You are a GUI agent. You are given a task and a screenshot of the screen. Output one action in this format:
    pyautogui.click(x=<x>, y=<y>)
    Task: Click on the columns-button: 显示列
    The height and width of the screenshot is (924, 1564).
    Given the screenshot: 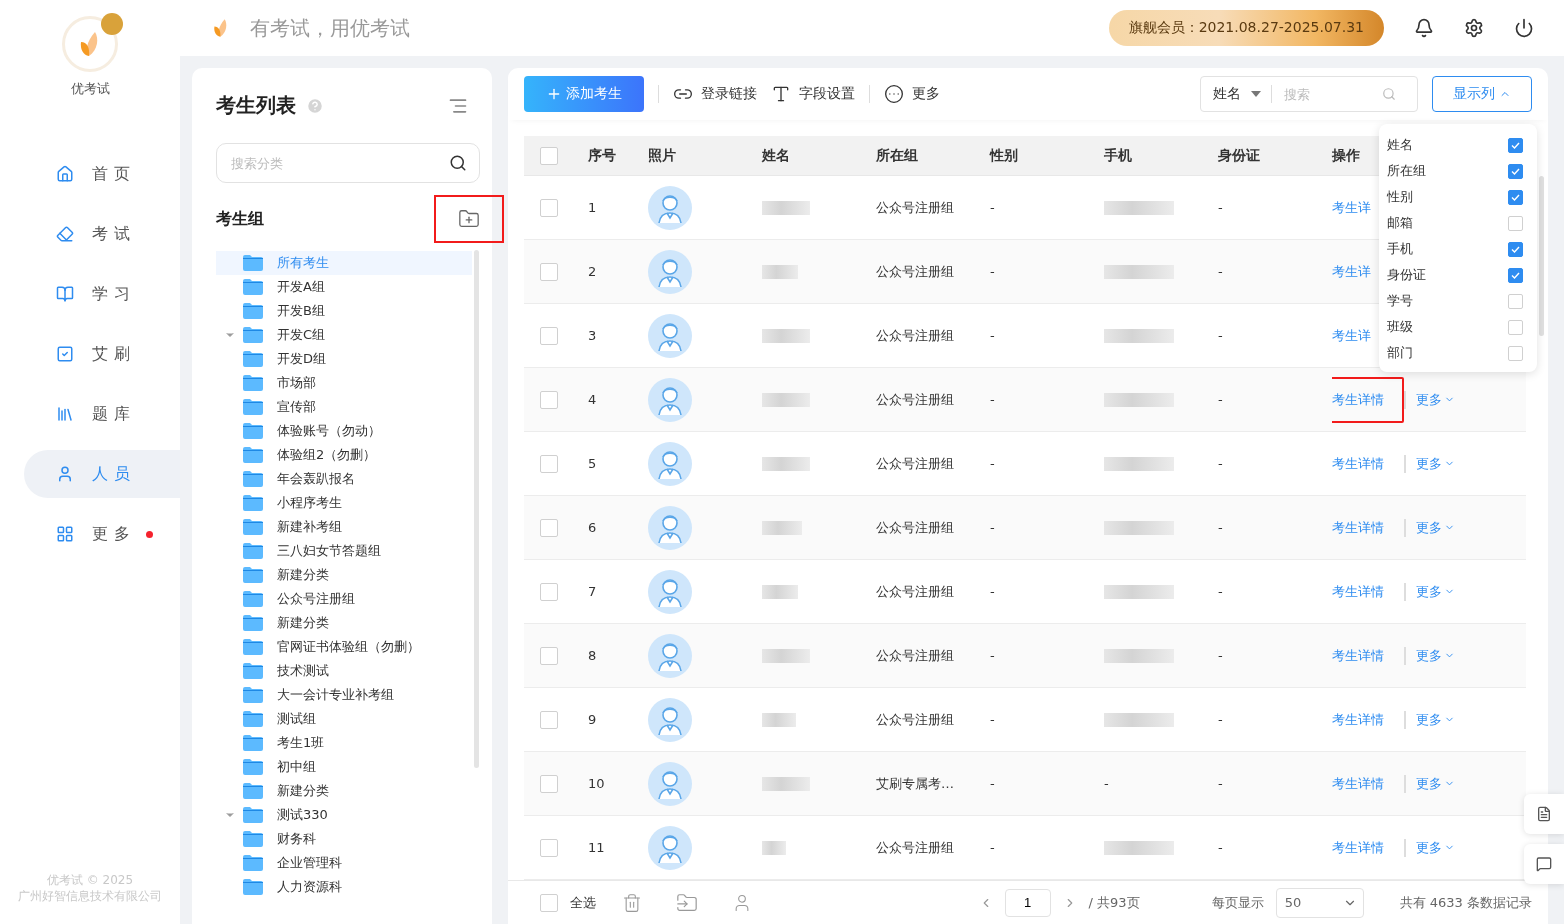 What is the action you would take?
    pyautogui.click(x=1482, y=94)
    